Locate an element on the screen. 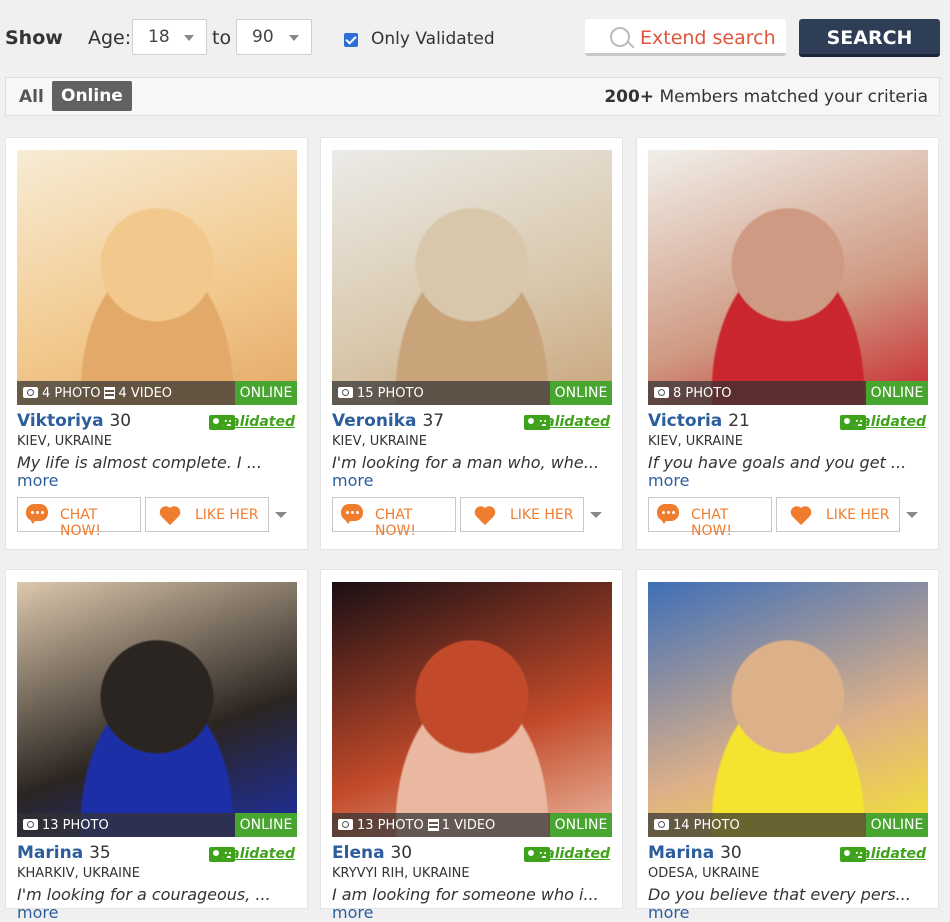 This screenshot has height=922, width=950. tab-all: All is located at coordinates (31, 97).